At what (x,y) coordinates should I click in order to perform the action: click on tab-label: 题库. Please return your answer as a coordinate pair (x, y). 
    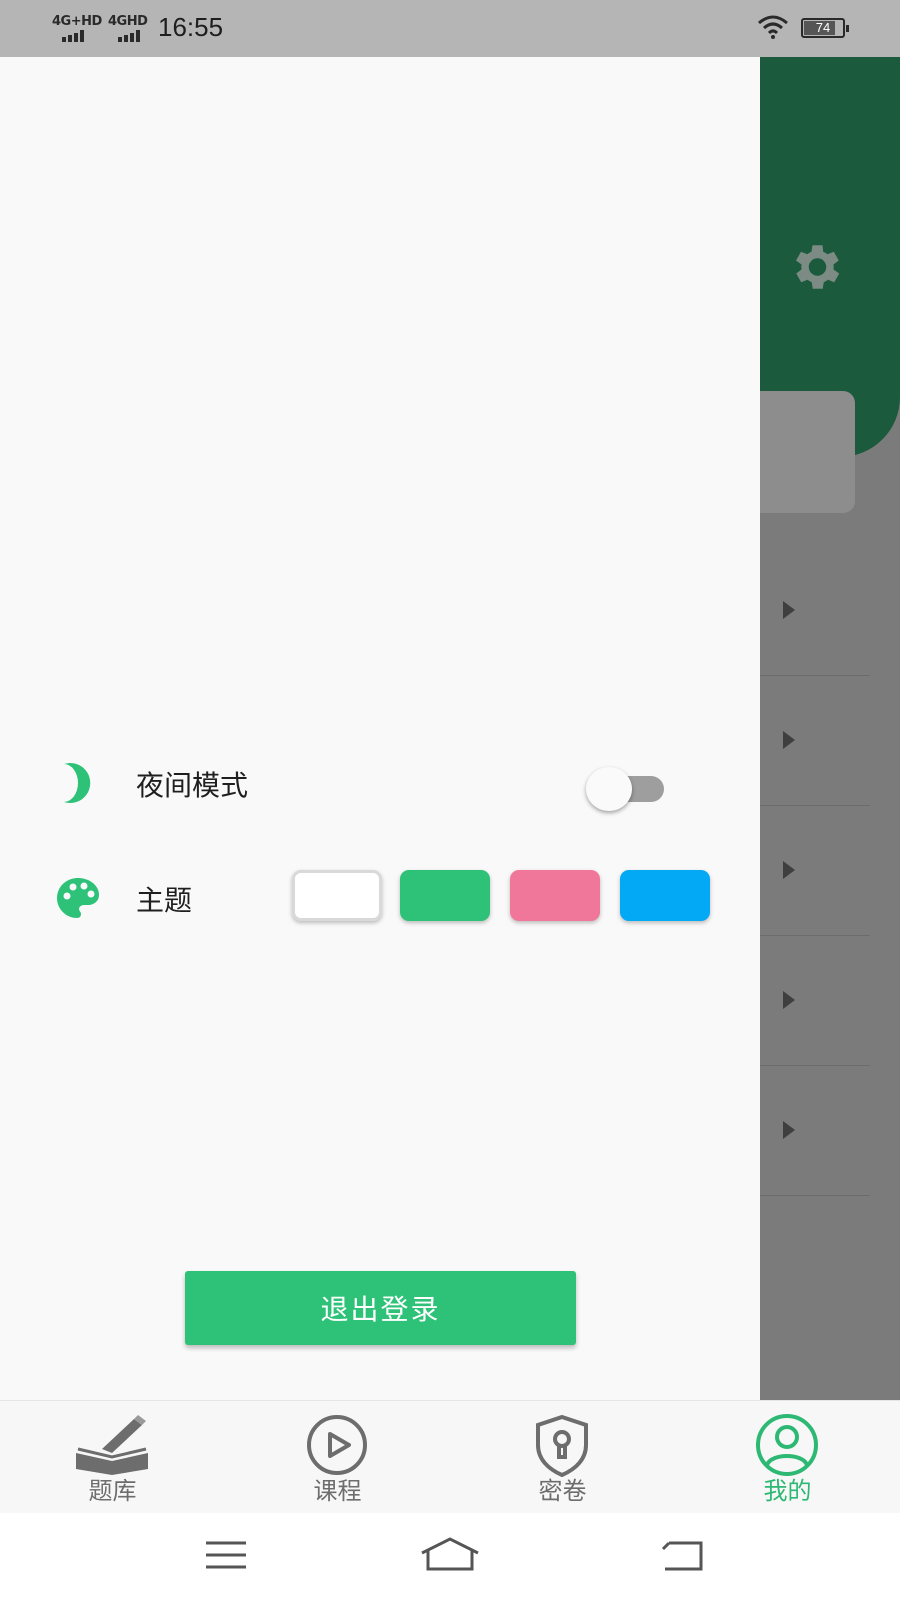
    Looking at the image, I should click on (112, 1491).